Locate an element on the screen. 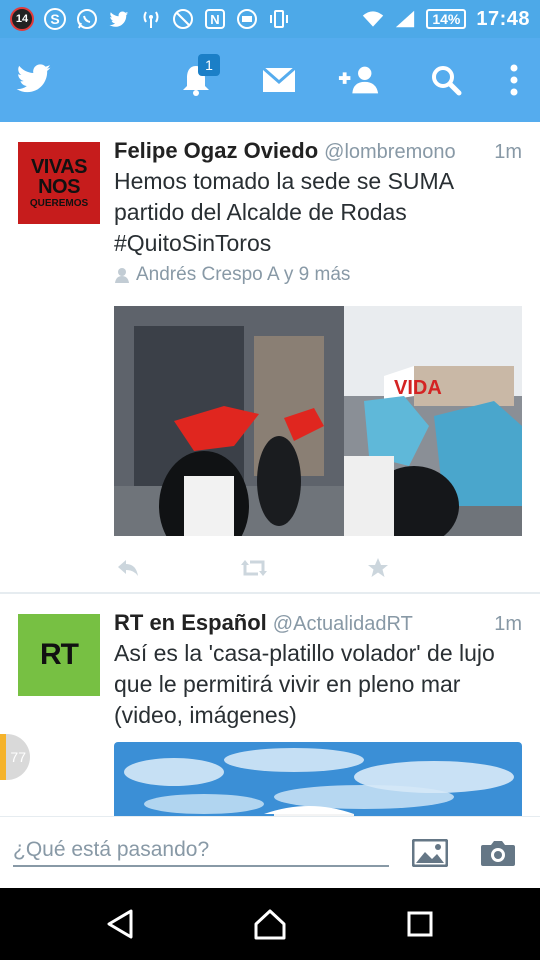 This screenshot has height=960, width=540. avatar-text: RT is located at coordinates (59, 654).